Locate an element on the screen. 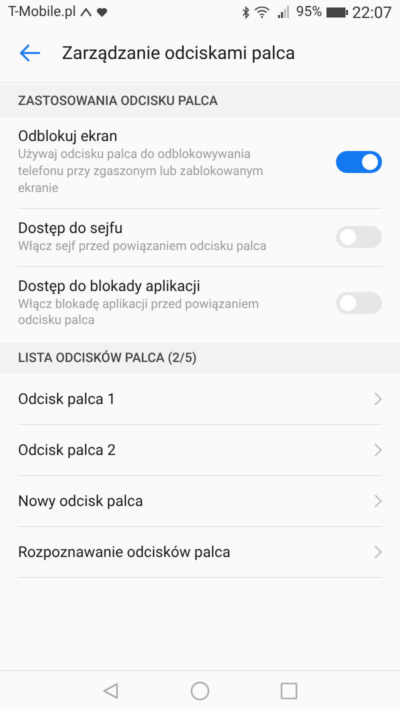  carrier-name: T-Mobile.pl is located at coordinates (42, 12).